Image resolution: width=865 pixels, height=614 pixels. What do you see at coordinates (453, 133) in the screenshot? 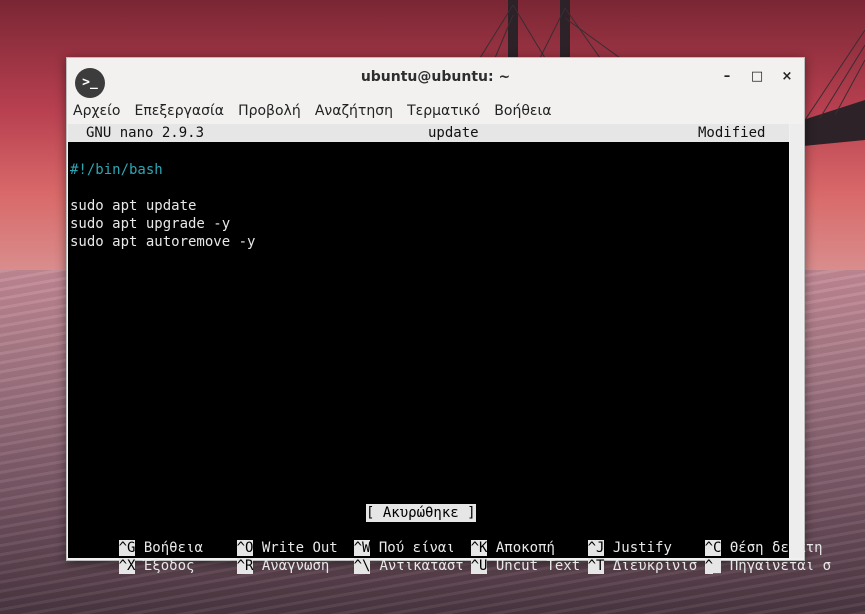
I see `nano-filename: update` at bounding box center [453, 133].